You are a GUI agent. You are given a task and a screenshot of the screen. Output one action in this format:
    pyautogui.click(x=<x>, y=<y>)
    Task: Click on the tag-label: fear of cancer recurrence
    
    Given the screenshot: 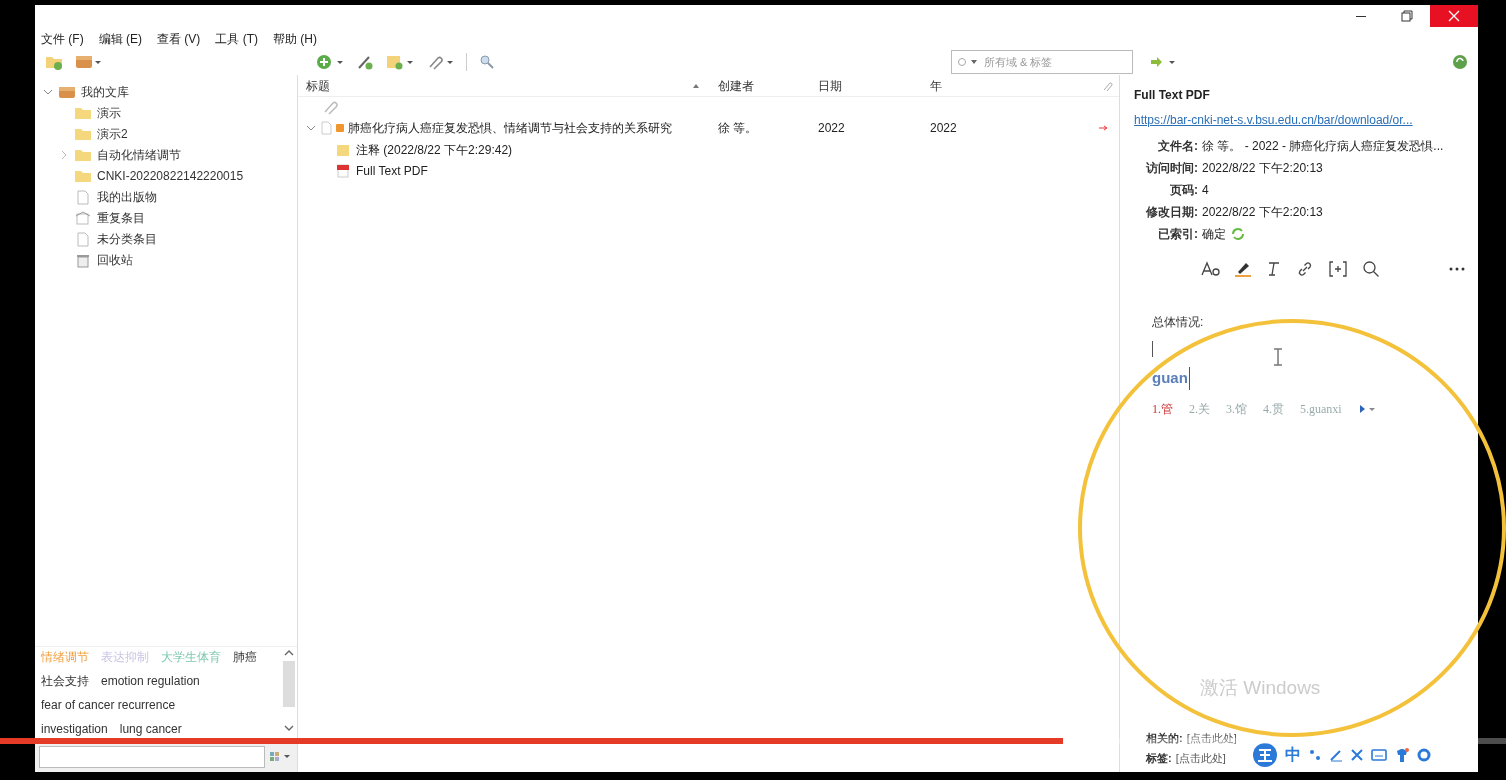 What is the action you would take?
    pyautogui.click(x=108, y=704)
    